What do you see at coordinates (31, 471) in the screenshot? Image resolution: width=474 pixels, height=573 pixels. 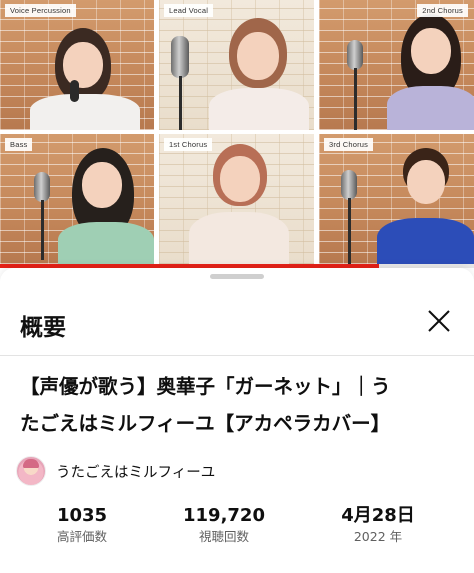 I see `channel-avatar` at bounding box center [31, 471].